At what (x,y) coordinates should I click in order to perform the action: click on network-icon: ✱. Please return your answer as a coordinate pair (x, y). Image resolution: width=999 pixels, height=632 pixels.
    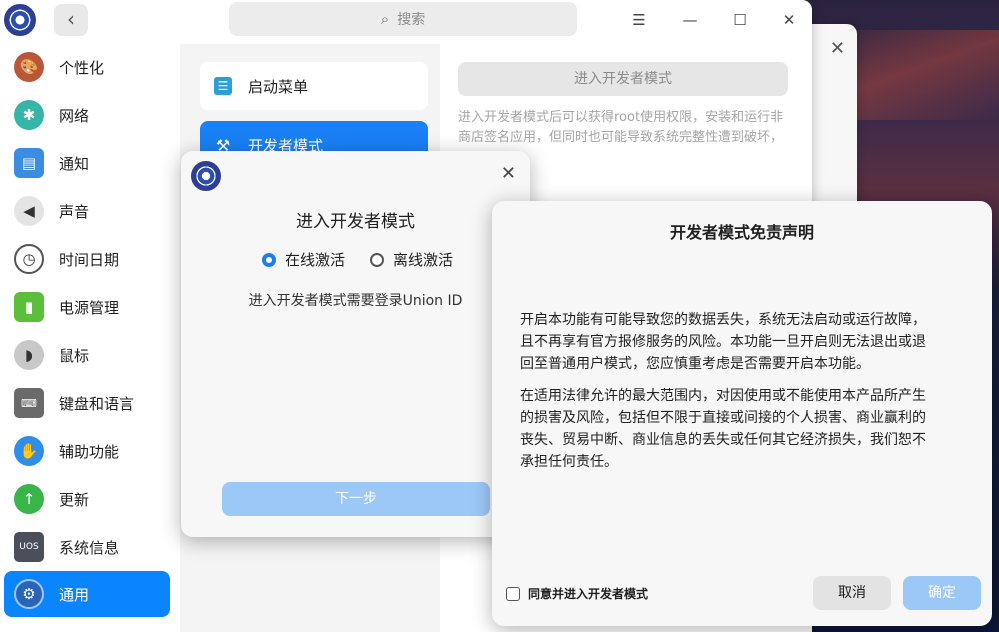
    Looking at the image, I should click on (29, 115).